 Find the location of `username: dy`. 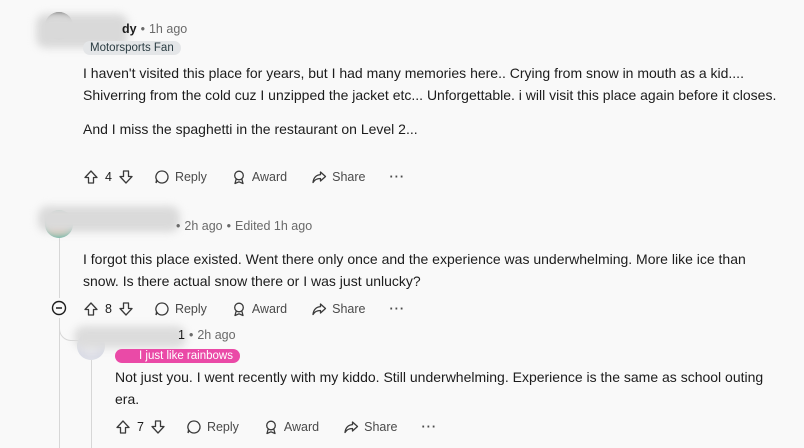

username: dy is located at coordinates (129, 29).